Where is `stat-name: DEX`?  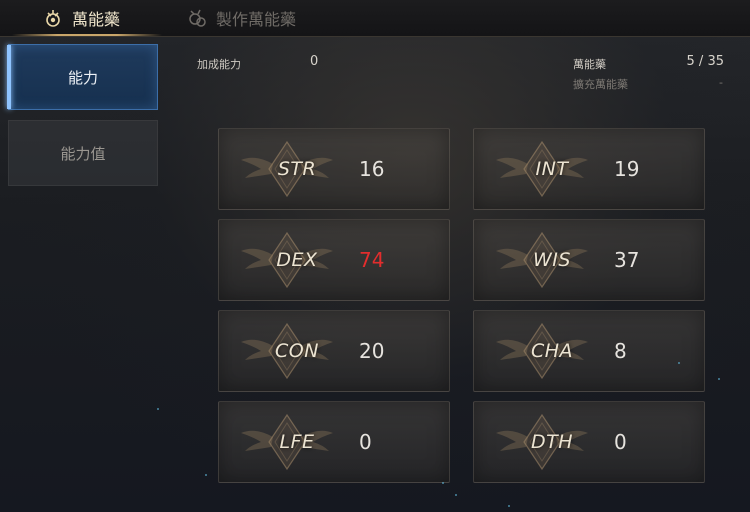
stat-name: DEX is located at coordinates (297, 260).